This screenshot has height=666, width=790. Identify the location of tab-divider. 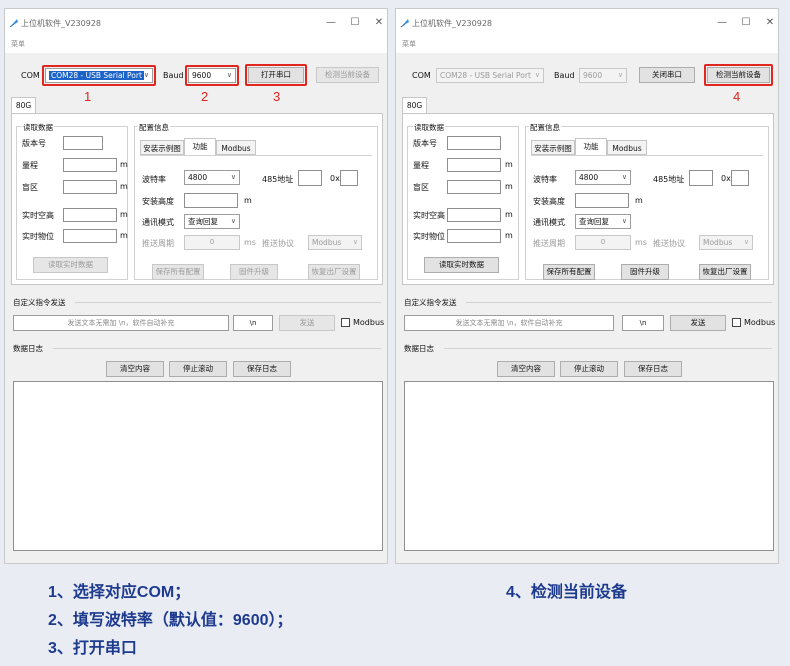
(256, 155).